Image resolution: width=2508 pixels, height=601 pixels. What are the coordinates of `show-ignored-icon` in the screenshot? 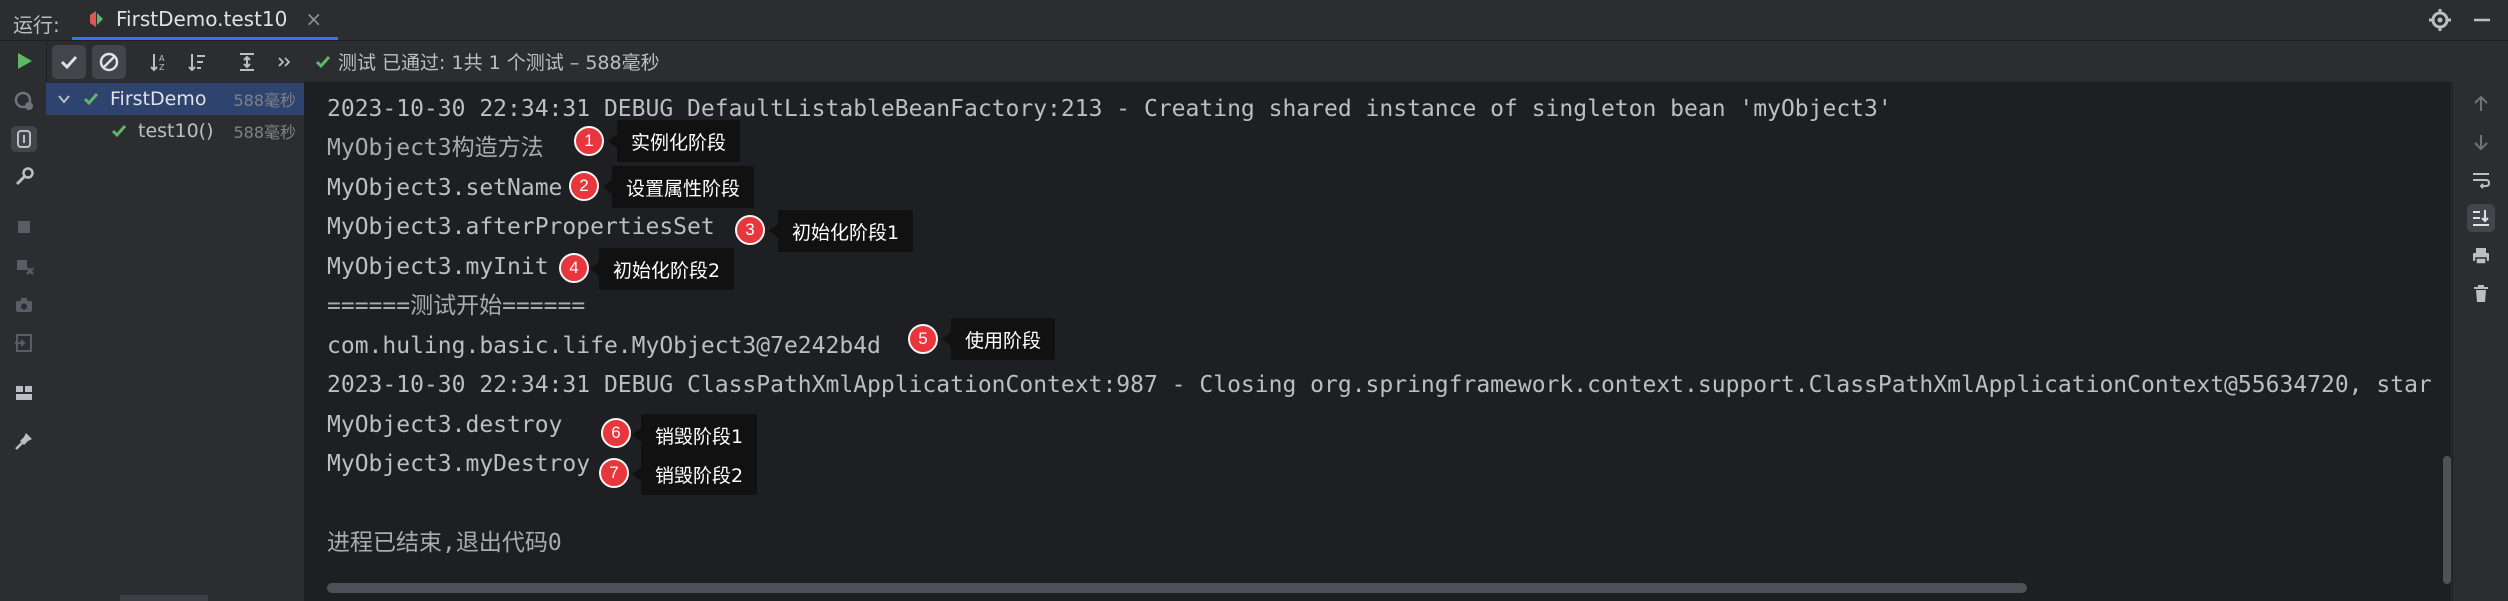 It's located at (109, 62).